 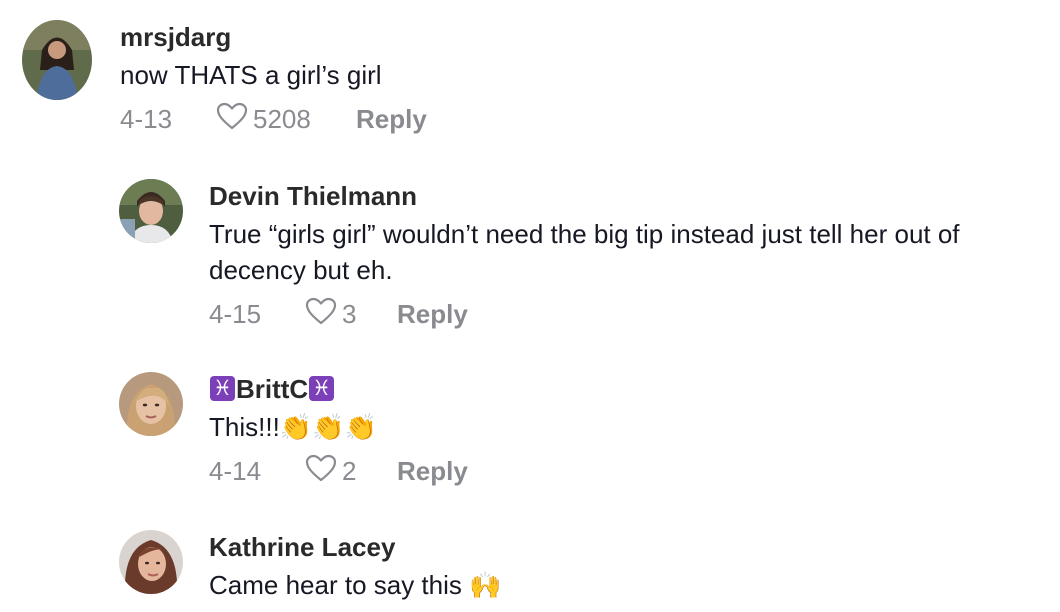 What do you see at coordinates (328, 427) in the screenshot?
I see `clapping-hands-emoji: 👏👏👏` at bounding box center [328, 427].